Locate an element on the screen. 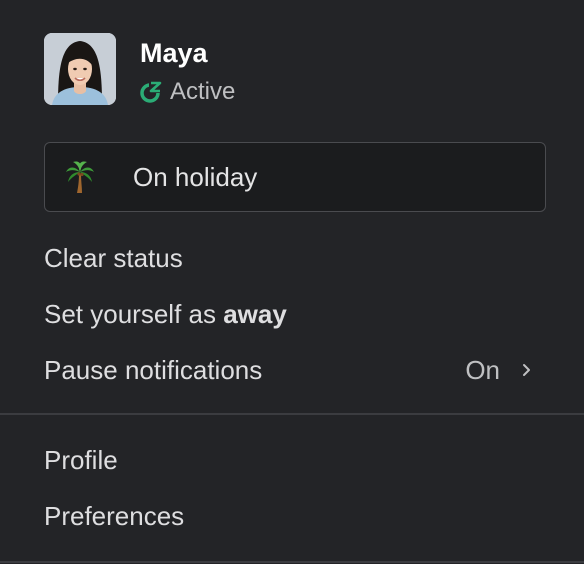 This screenshot has width=584, height=564. set-away-label: Set yourself as is located at coordinates (130, 313).